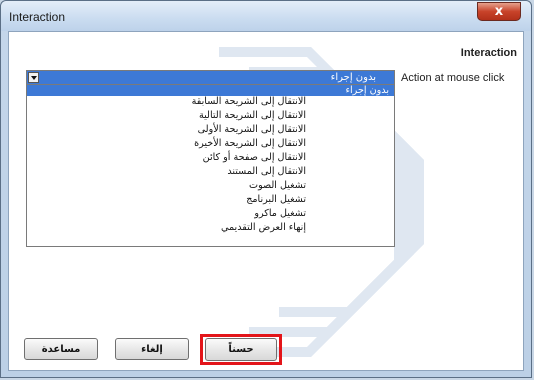  What do you see at coordinates (250, 143) in the screenshot?
I see `option-last-slide: الانتقال إلى الشريحة الأخيرة` at bounding box center [250, 143].